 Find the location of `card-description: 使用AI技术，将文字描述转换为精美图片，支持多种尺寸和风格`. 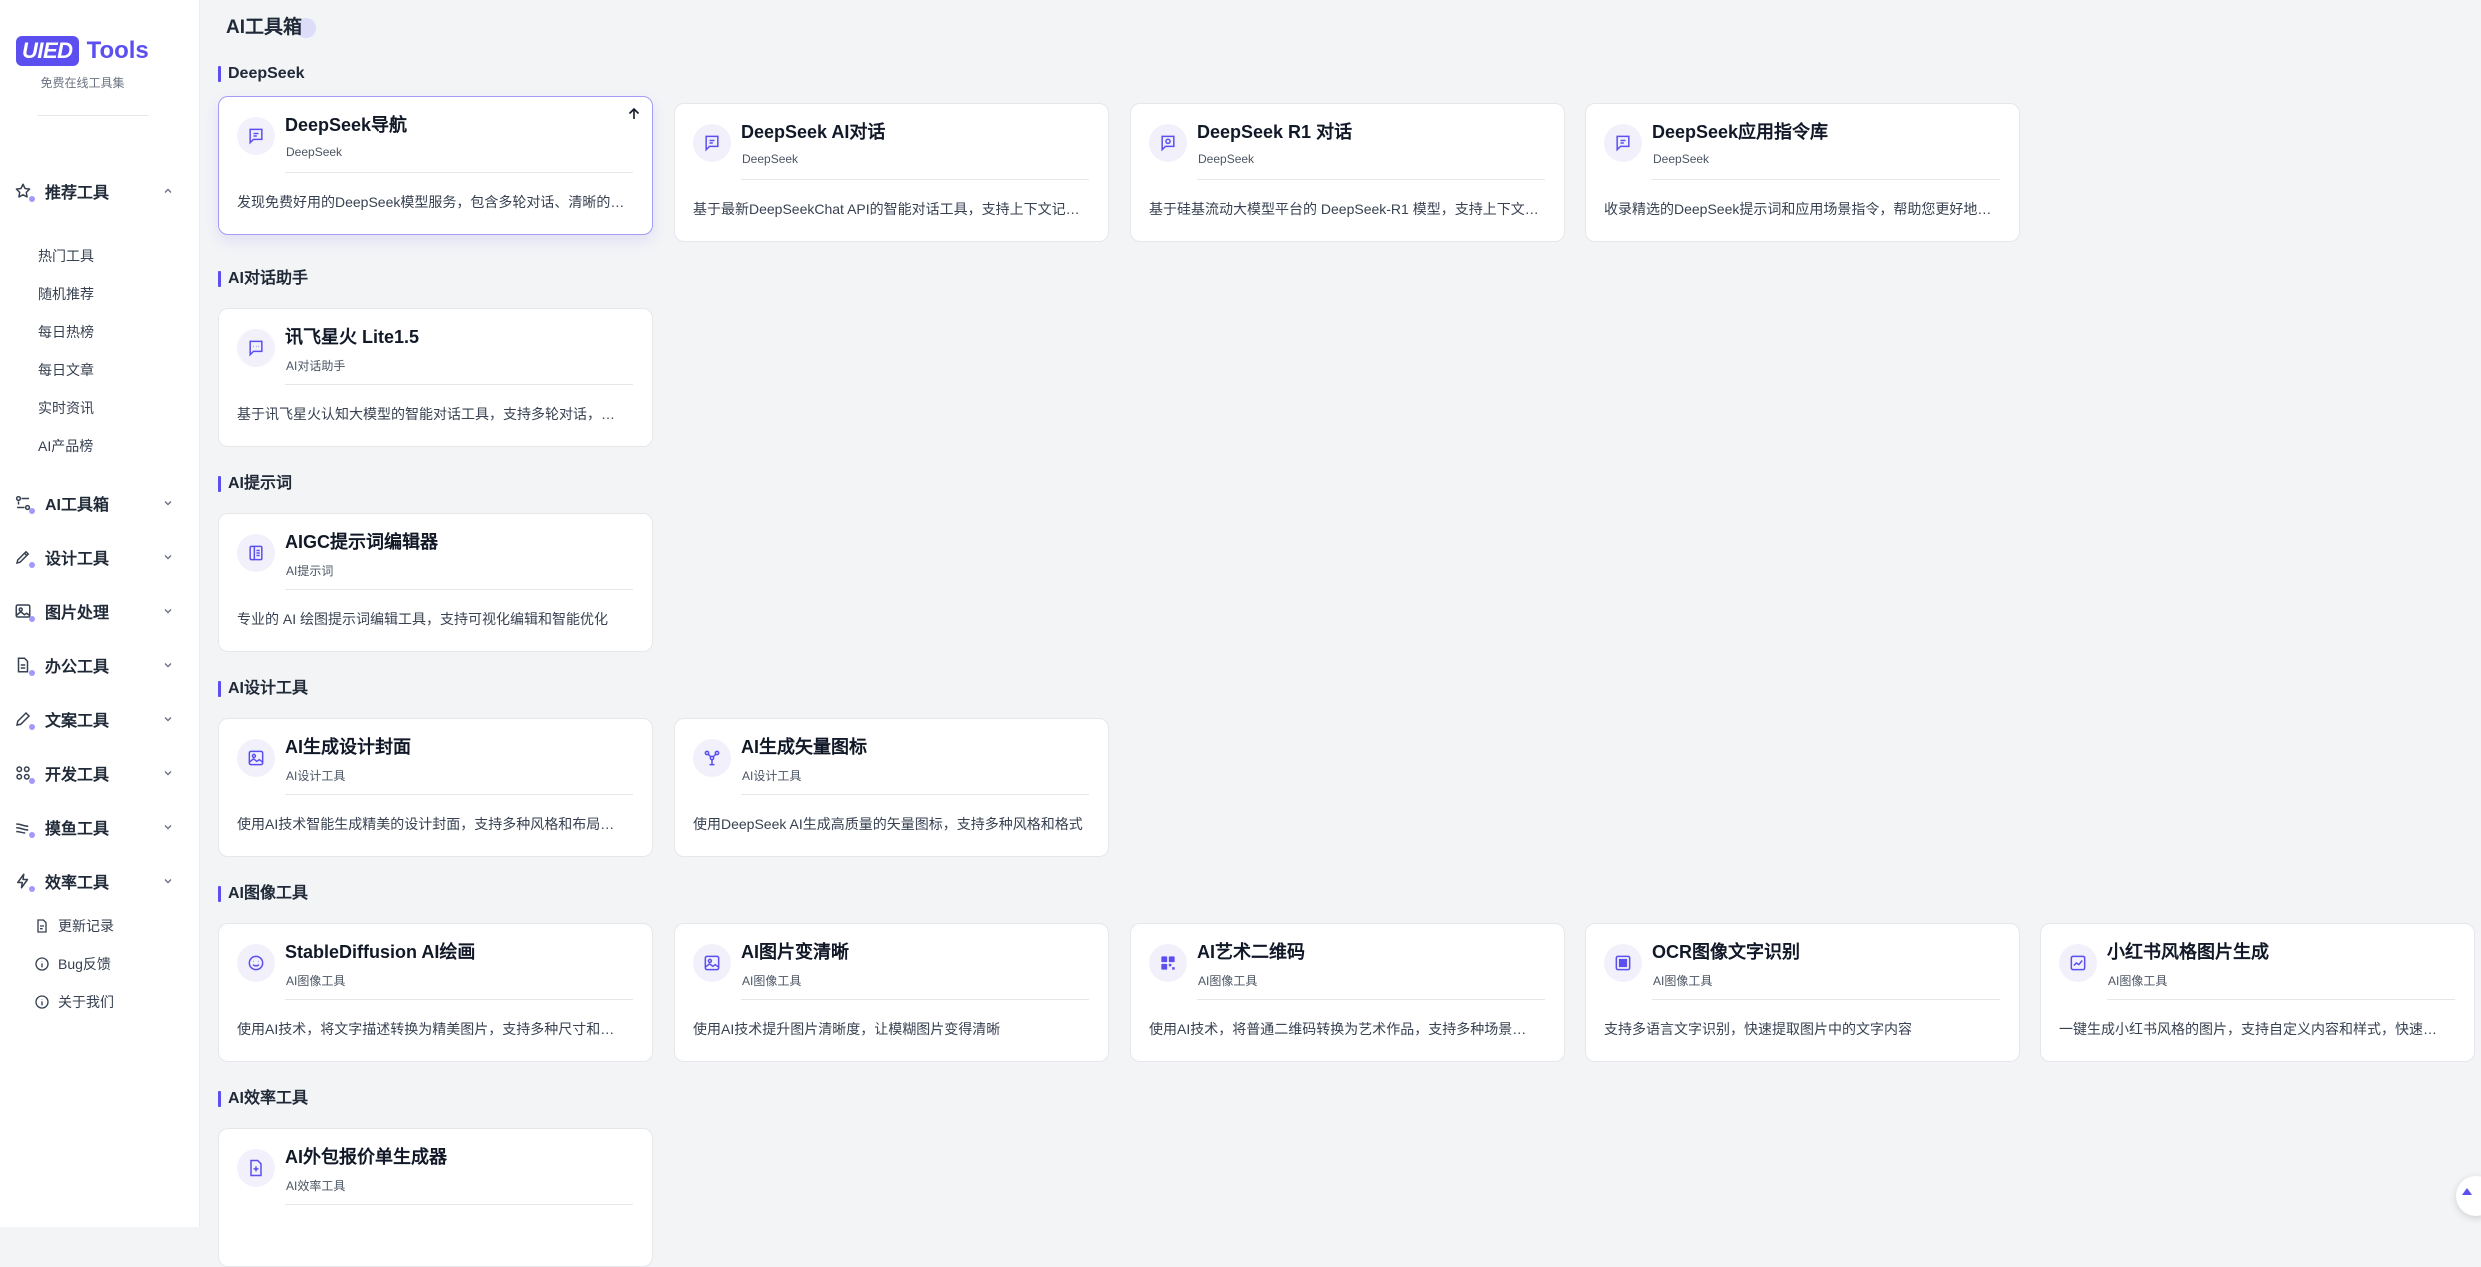

card-description: 使用AI技术，将文字描述转换为精美图片，支持多种尺寸和风格 is located at coordinates (432, 1029).